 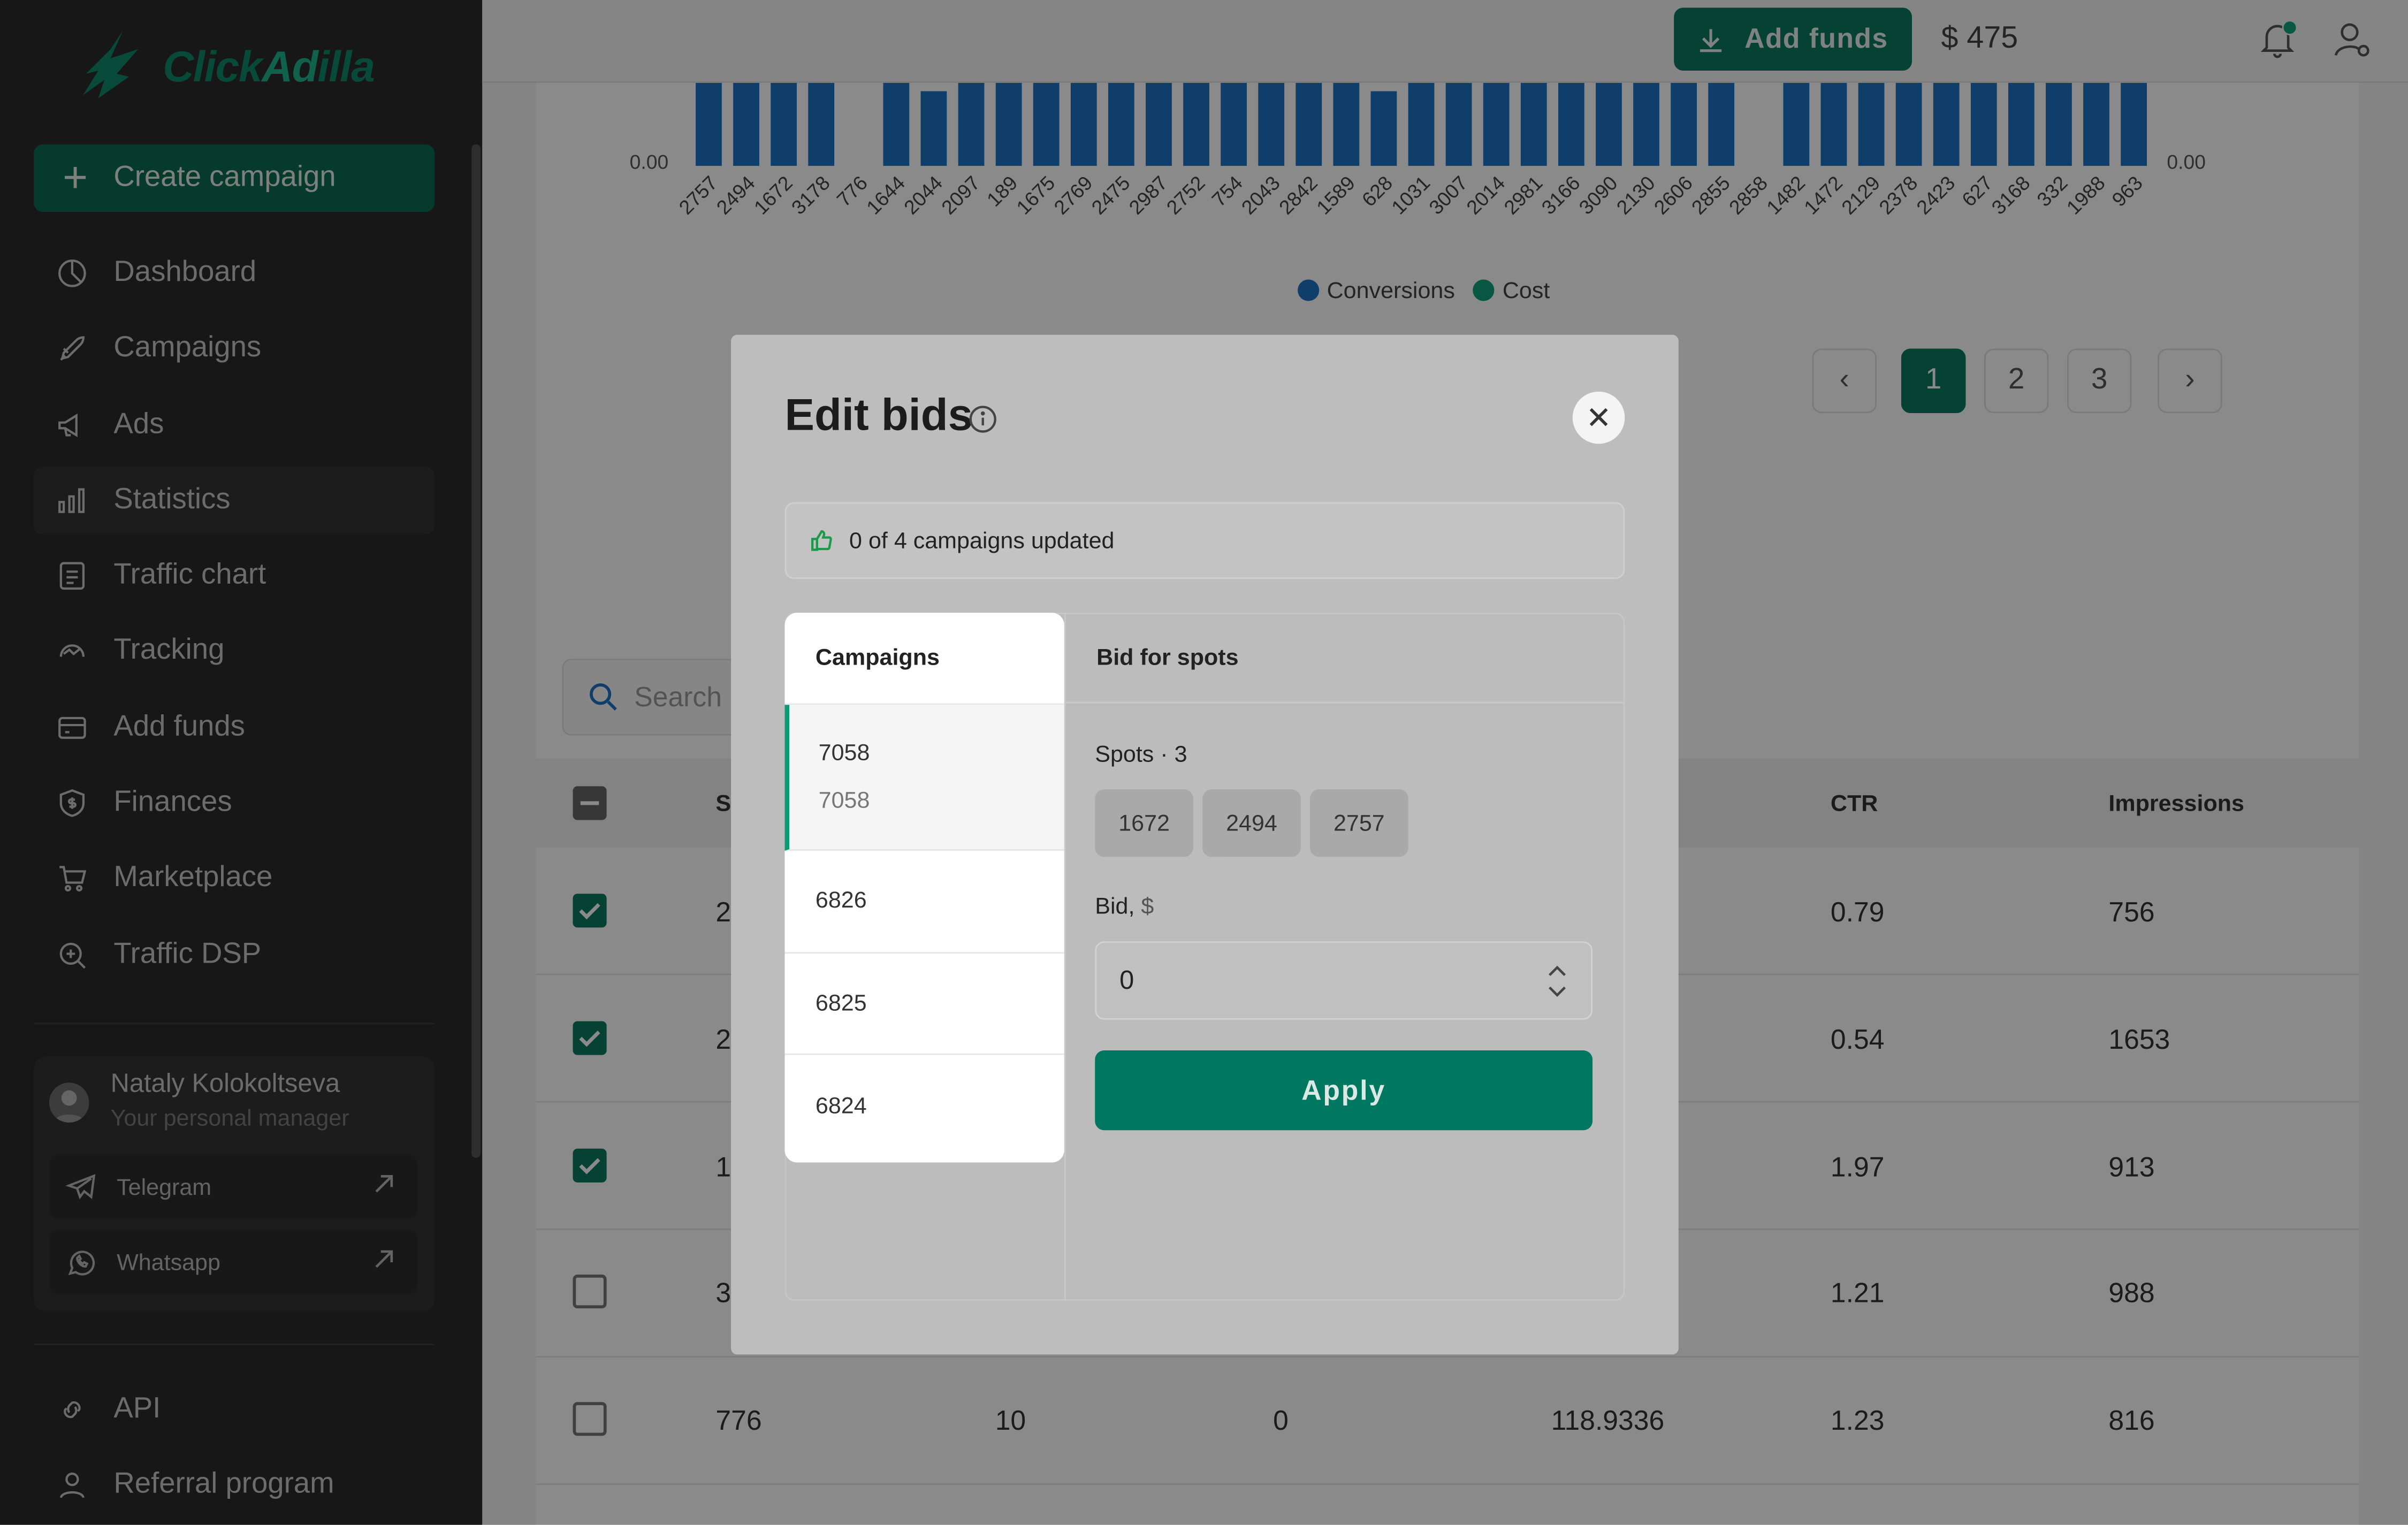 I want to click on close-button: ✕, so click(x=1598, y=417).